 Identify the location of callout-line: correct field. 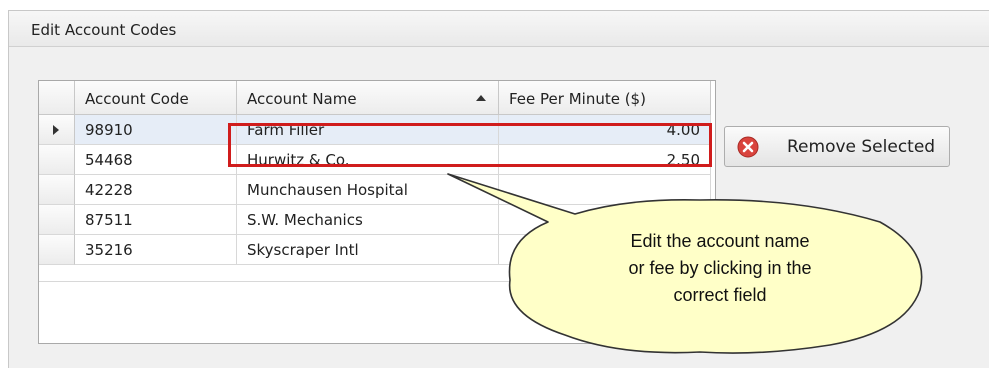
(720, 295).